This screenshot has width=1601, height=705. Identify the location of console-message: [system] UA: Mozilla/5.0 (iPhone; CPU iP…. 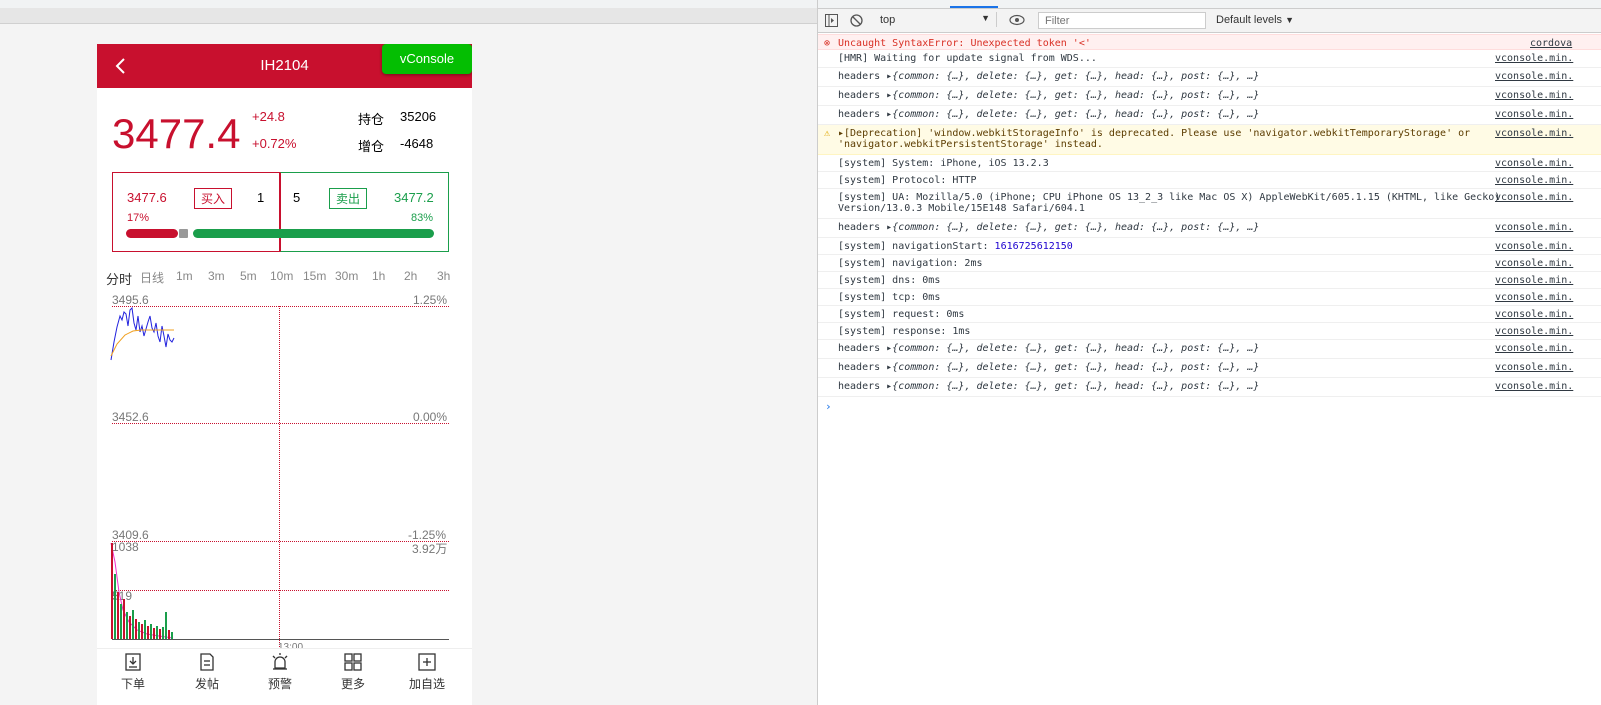
(1169, 203).